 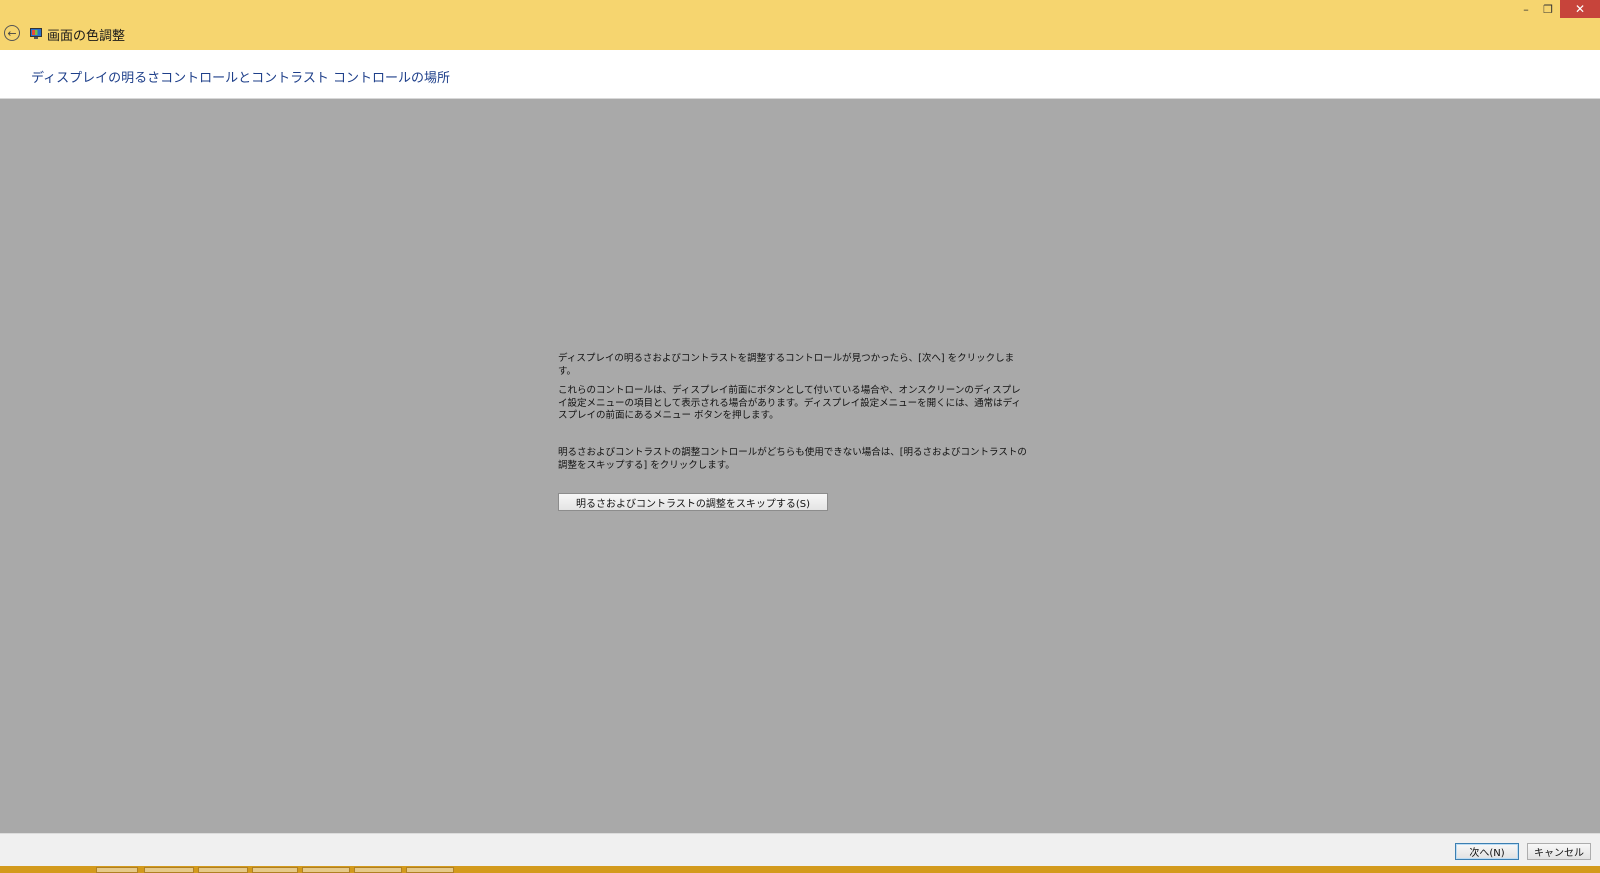 What do you see at coordinates (36, 32) in the screenshot?
I see `display-calibration-icon` at bounding box center [36, 32].